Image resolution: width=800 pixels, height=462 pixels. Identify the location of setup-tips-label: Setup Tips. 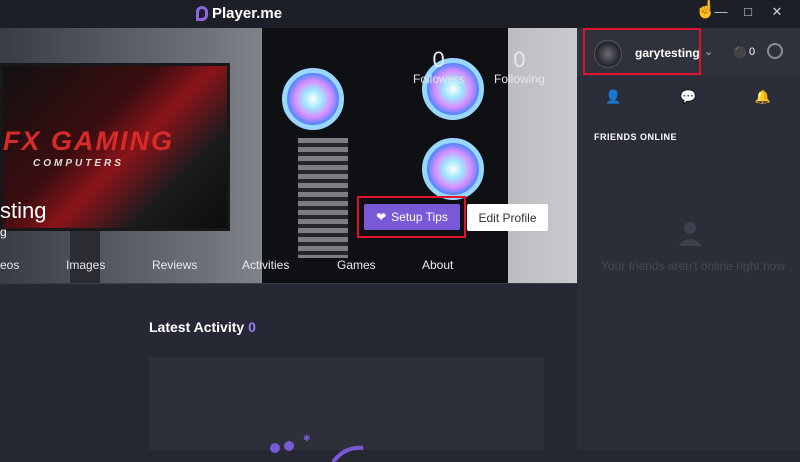
(419, 217).